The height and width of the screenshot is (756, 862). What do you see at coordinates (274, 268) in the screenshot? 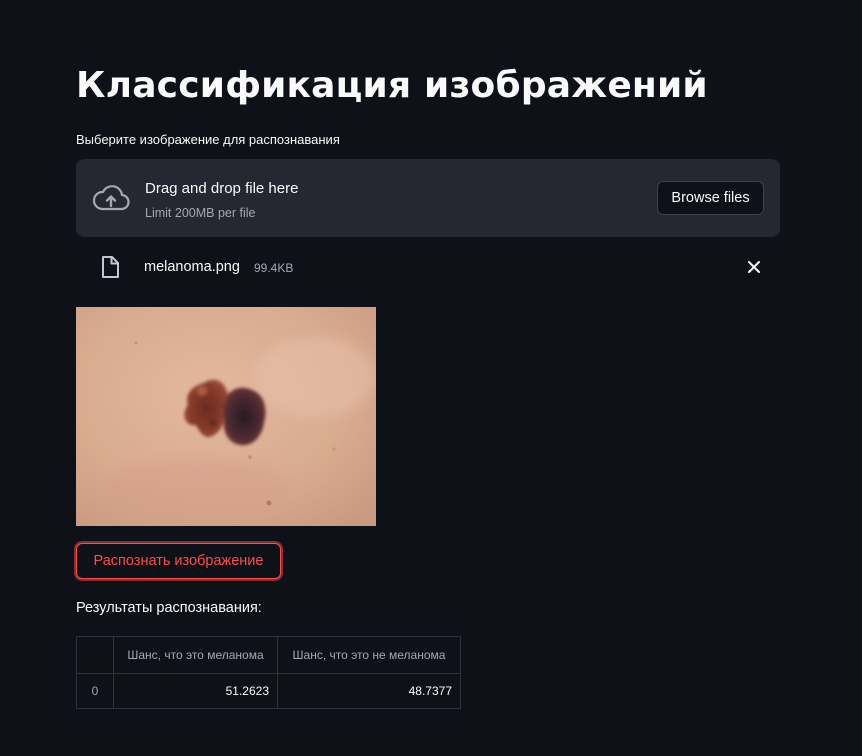
I see `file-size: 99.4KB` at bounding box center [274, 268].